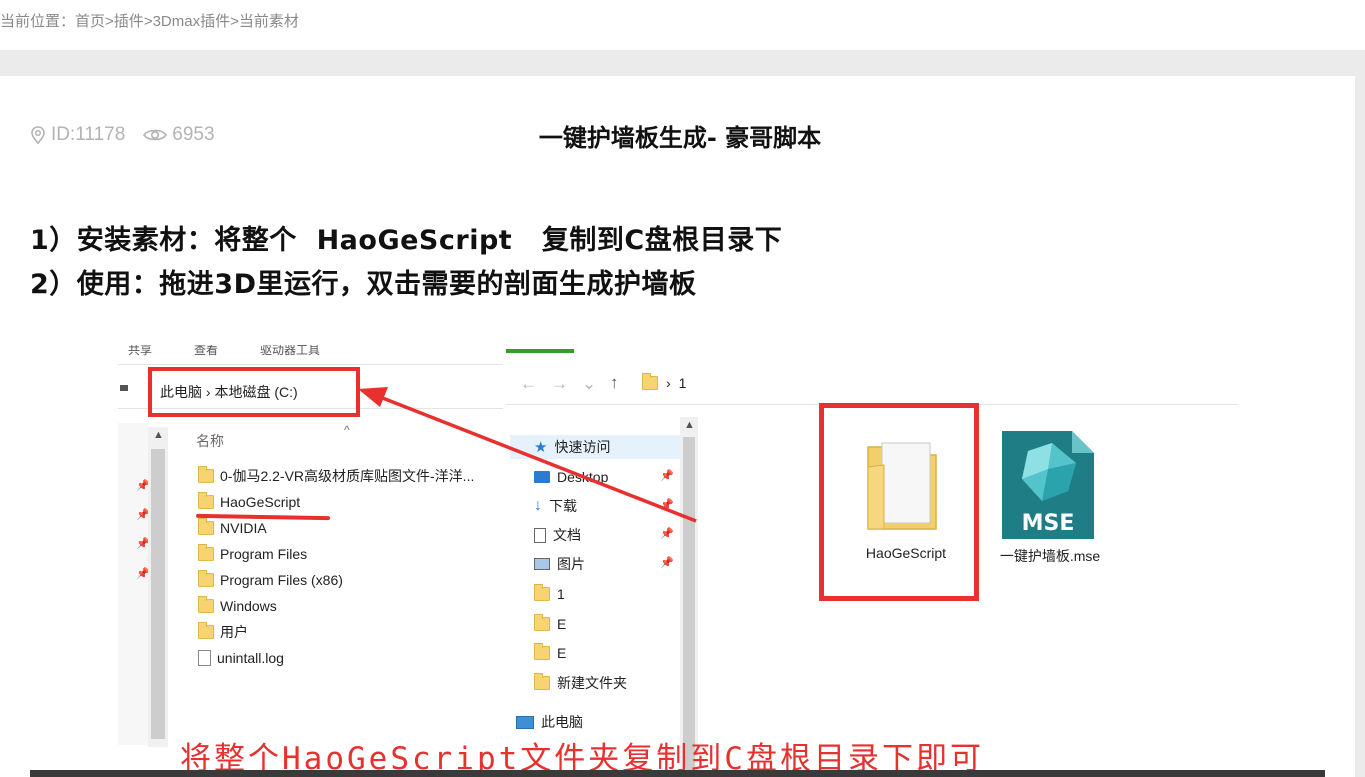 This screenshot has height=777, width=1365. I want to click on eye-icon, so click(155, 135).